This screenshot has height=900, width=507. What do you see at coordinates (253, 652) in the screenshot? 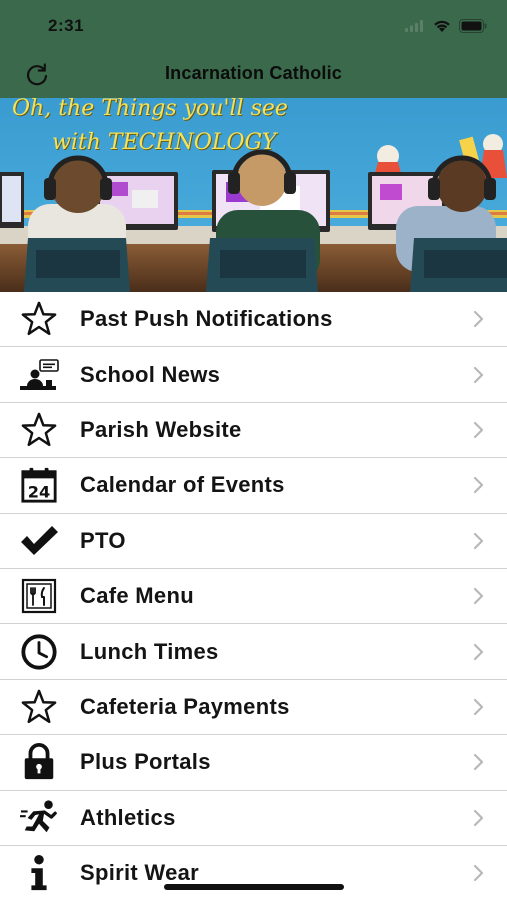
I see `menu-item-lunch-times: Lunch Times` at bounding box center [253, 652].